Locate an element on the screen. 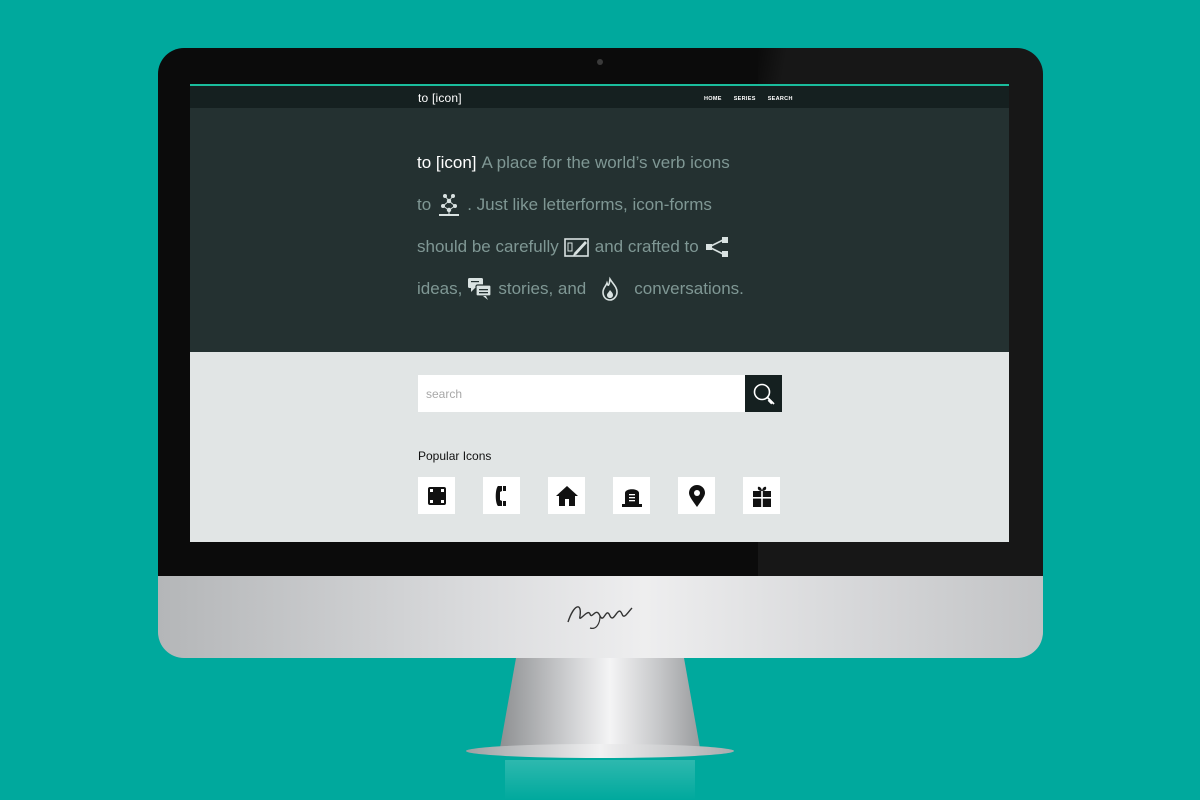 The image size is (1200, 800). magnifier-icon is located at coordinates (764, 394).